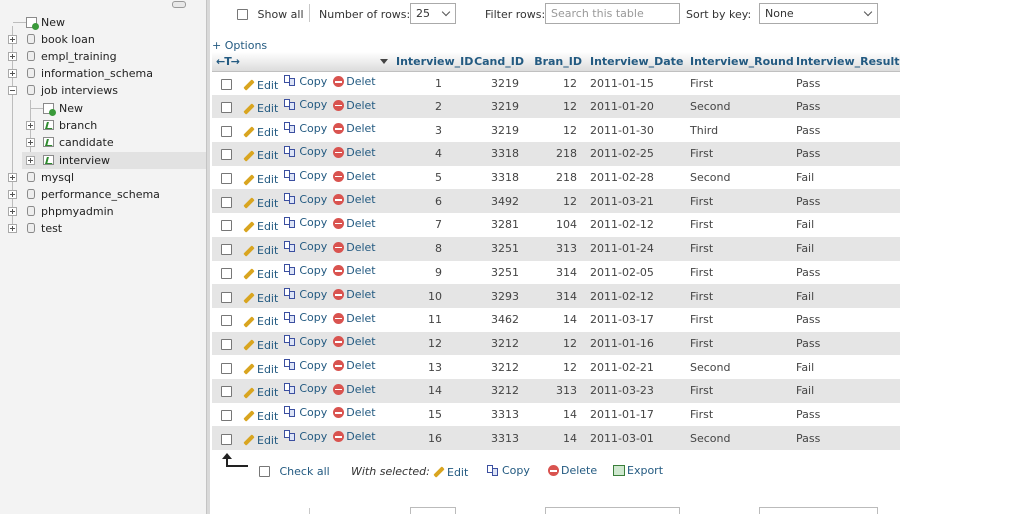 This screenshot has width=1024, height=514. What do you see at coordinates (496, 106) in the screenshot?
I see `cell-cand-id: 3219` at bounding box center [496, 106].